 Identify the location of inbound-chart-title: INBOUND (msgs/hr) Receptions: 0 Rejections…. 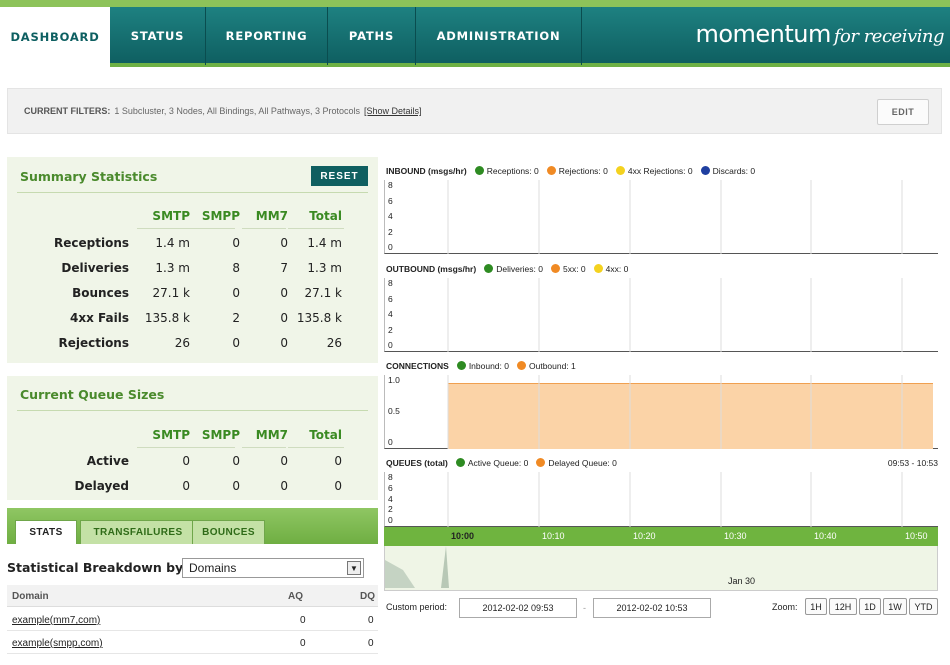
(570, 171).